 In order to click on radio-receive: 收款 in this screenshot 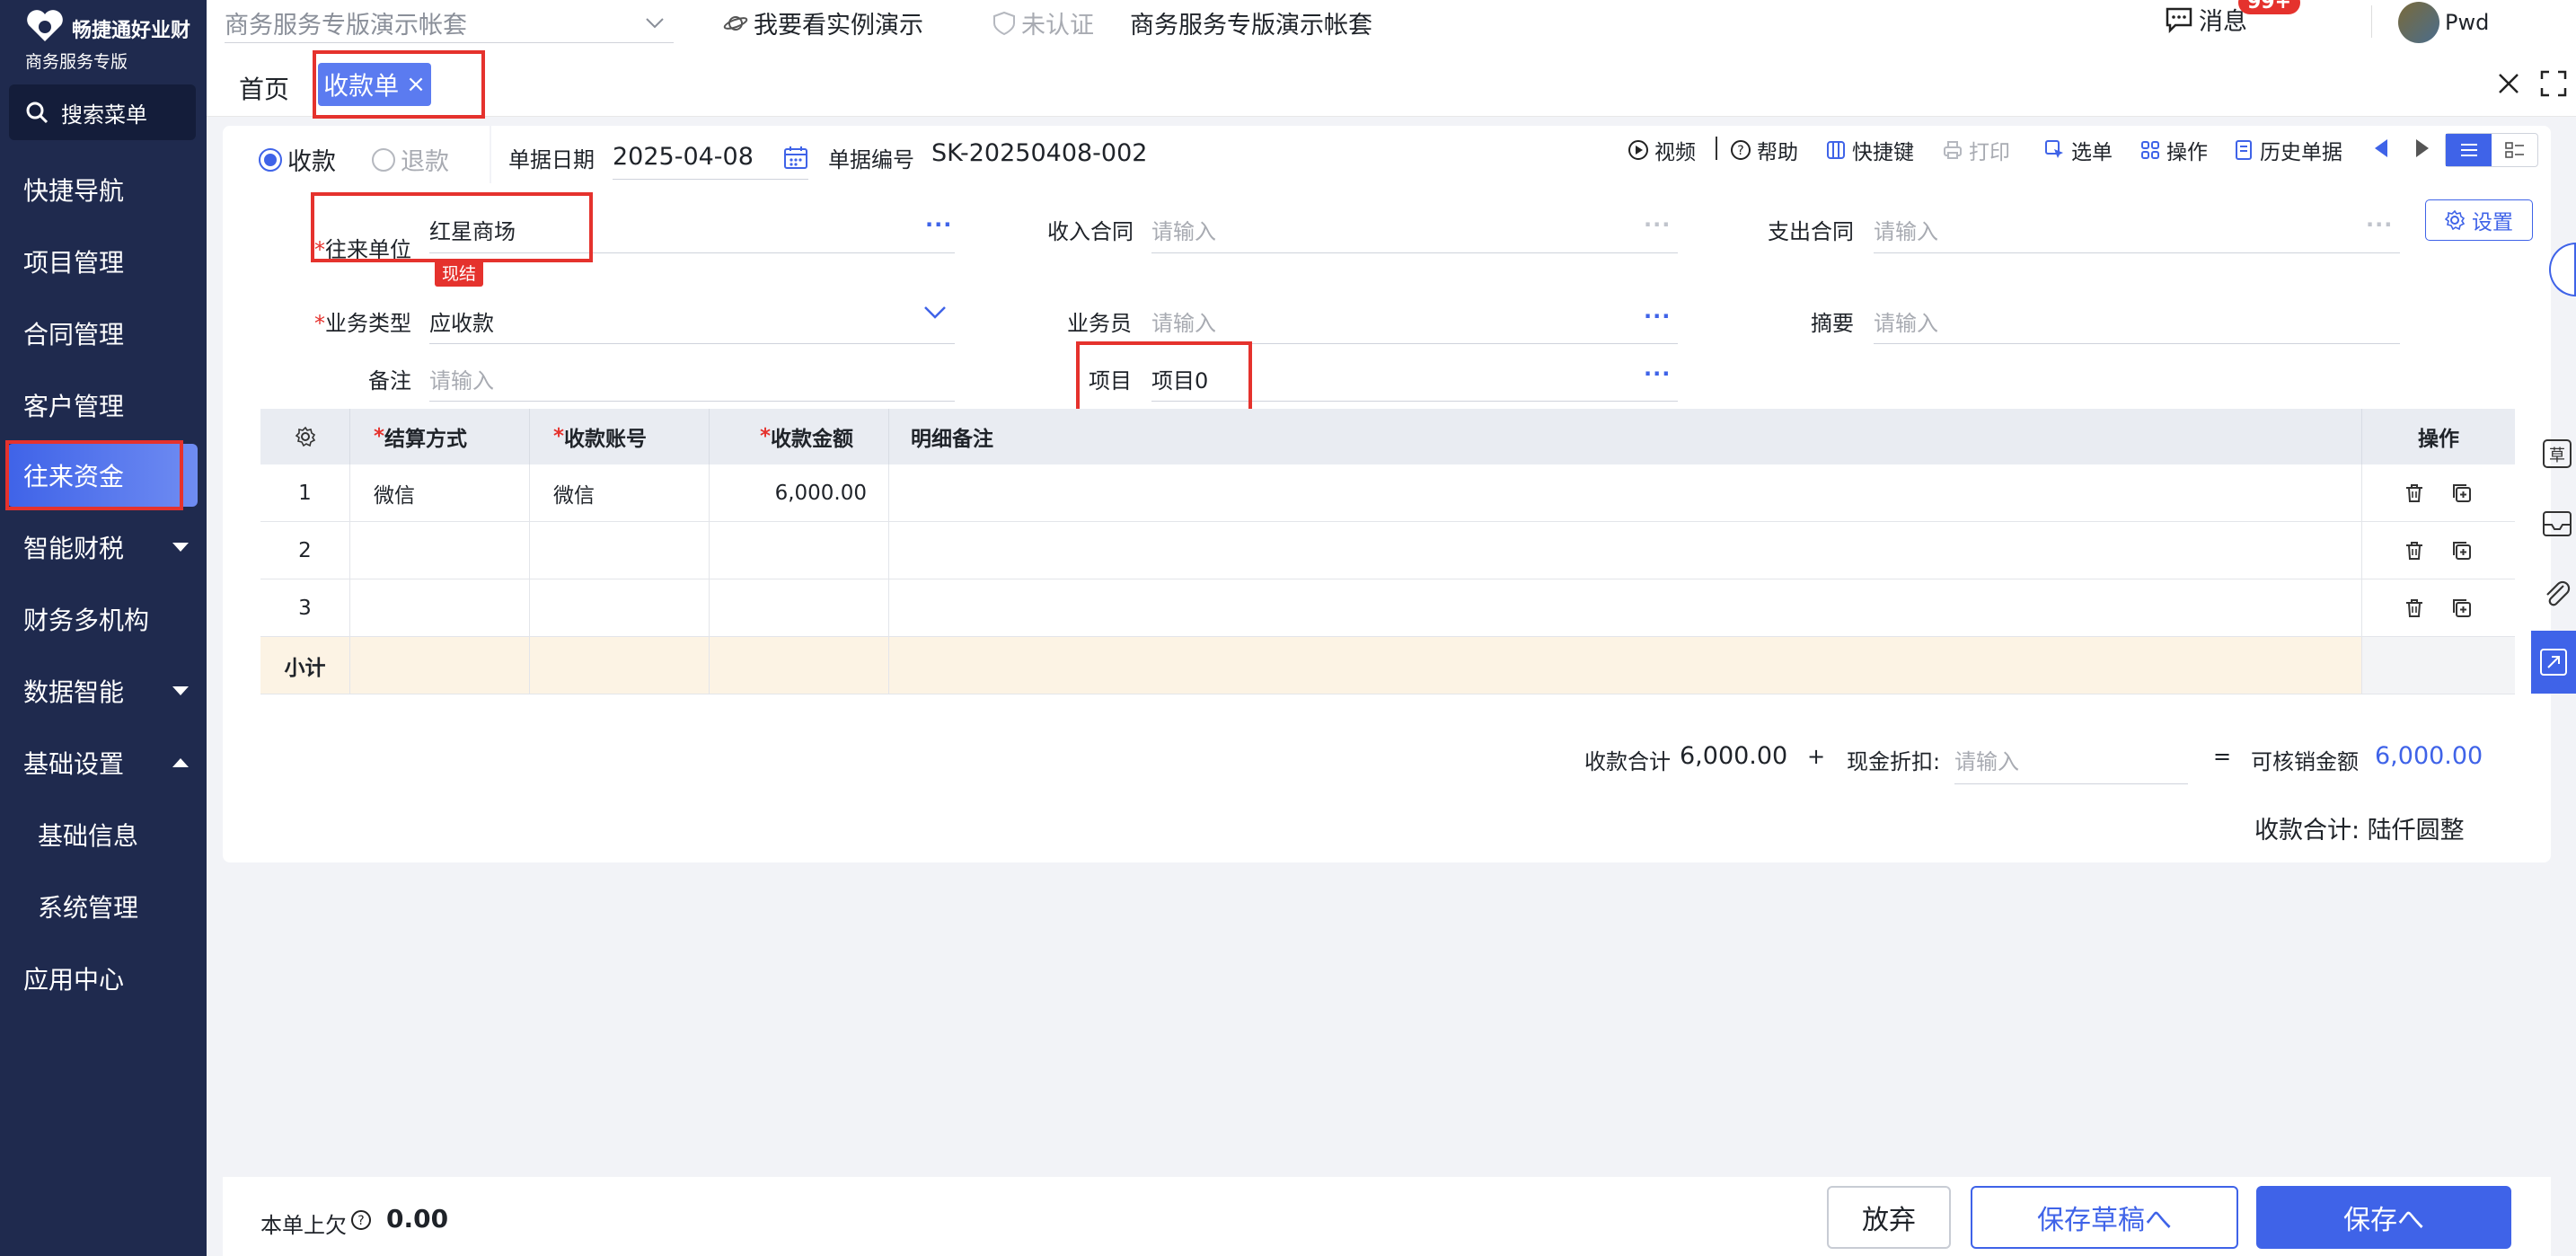, I will do `click(297, 159)`.